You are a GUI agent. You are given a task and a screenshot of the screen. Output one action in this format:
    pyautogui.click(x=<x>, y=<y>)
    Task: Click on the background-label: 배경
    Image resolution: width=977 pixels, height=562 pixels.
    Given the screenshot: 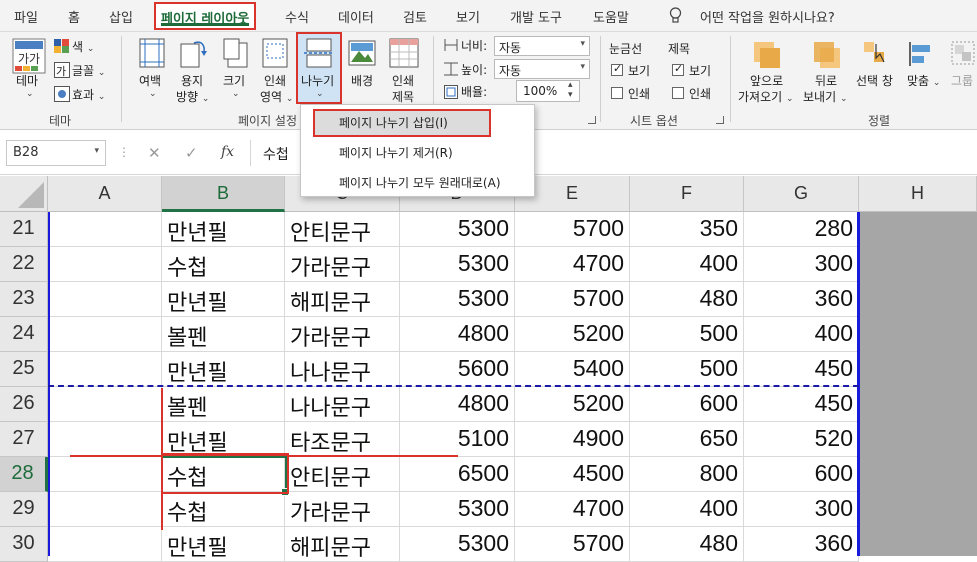 What is the action you would take?
    pyautogui.click(x=362, y=80)
    